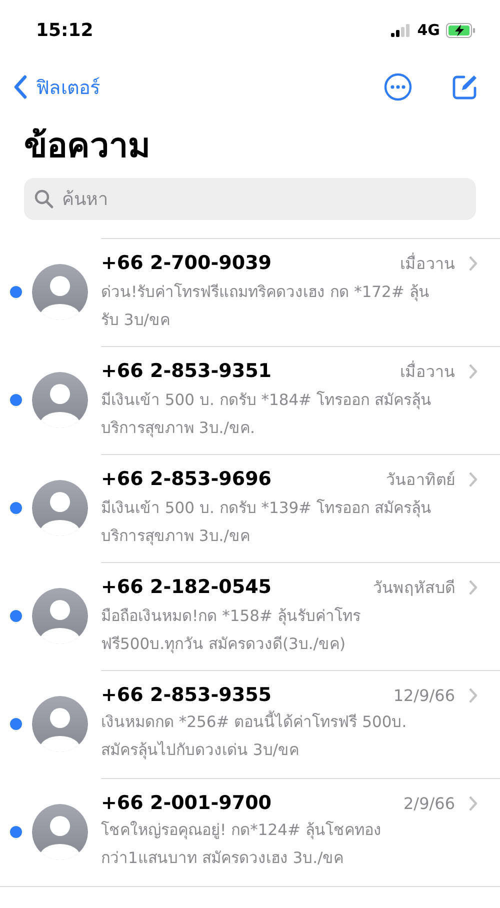  Describe the element at coordinates (414, 587) in the screenshot. I see `message-time: วันพฤหัสบดี` at that location.